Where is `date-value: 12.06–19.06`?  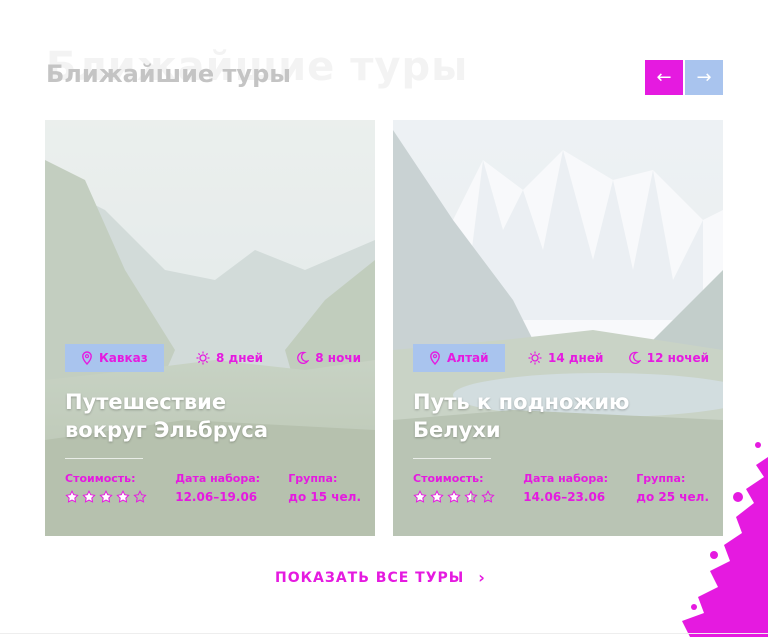
date-value: 12.06–19.06 is located at coordinates (216, 497).